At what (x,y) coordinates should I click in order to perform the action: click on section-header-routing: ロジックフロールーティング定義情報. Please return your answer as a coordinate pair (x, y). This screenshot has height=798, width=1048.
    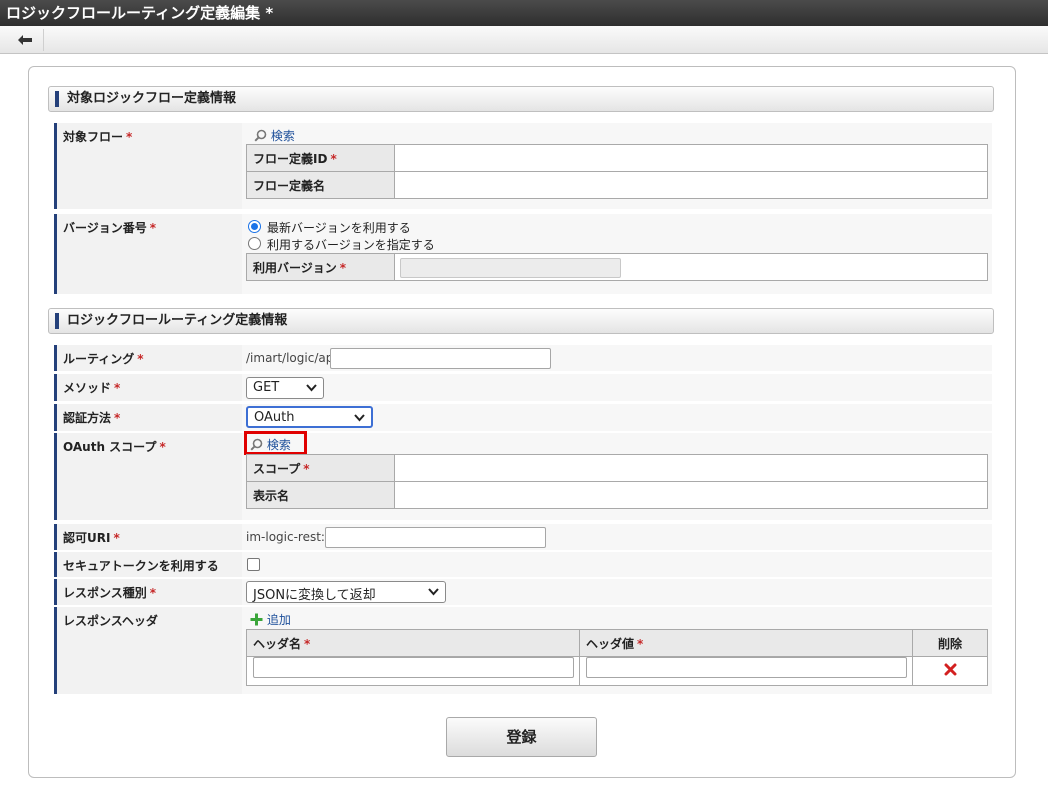
    Looking at the image, I should click on (521, 321).